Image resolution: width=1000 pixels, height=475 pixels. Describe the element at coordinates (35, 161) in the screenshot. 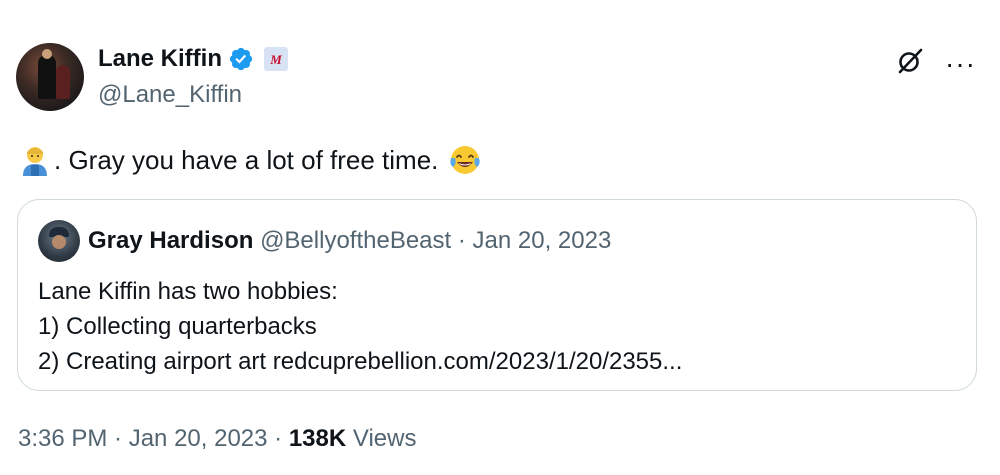

I see `farmer-emoji-icon` at that location.